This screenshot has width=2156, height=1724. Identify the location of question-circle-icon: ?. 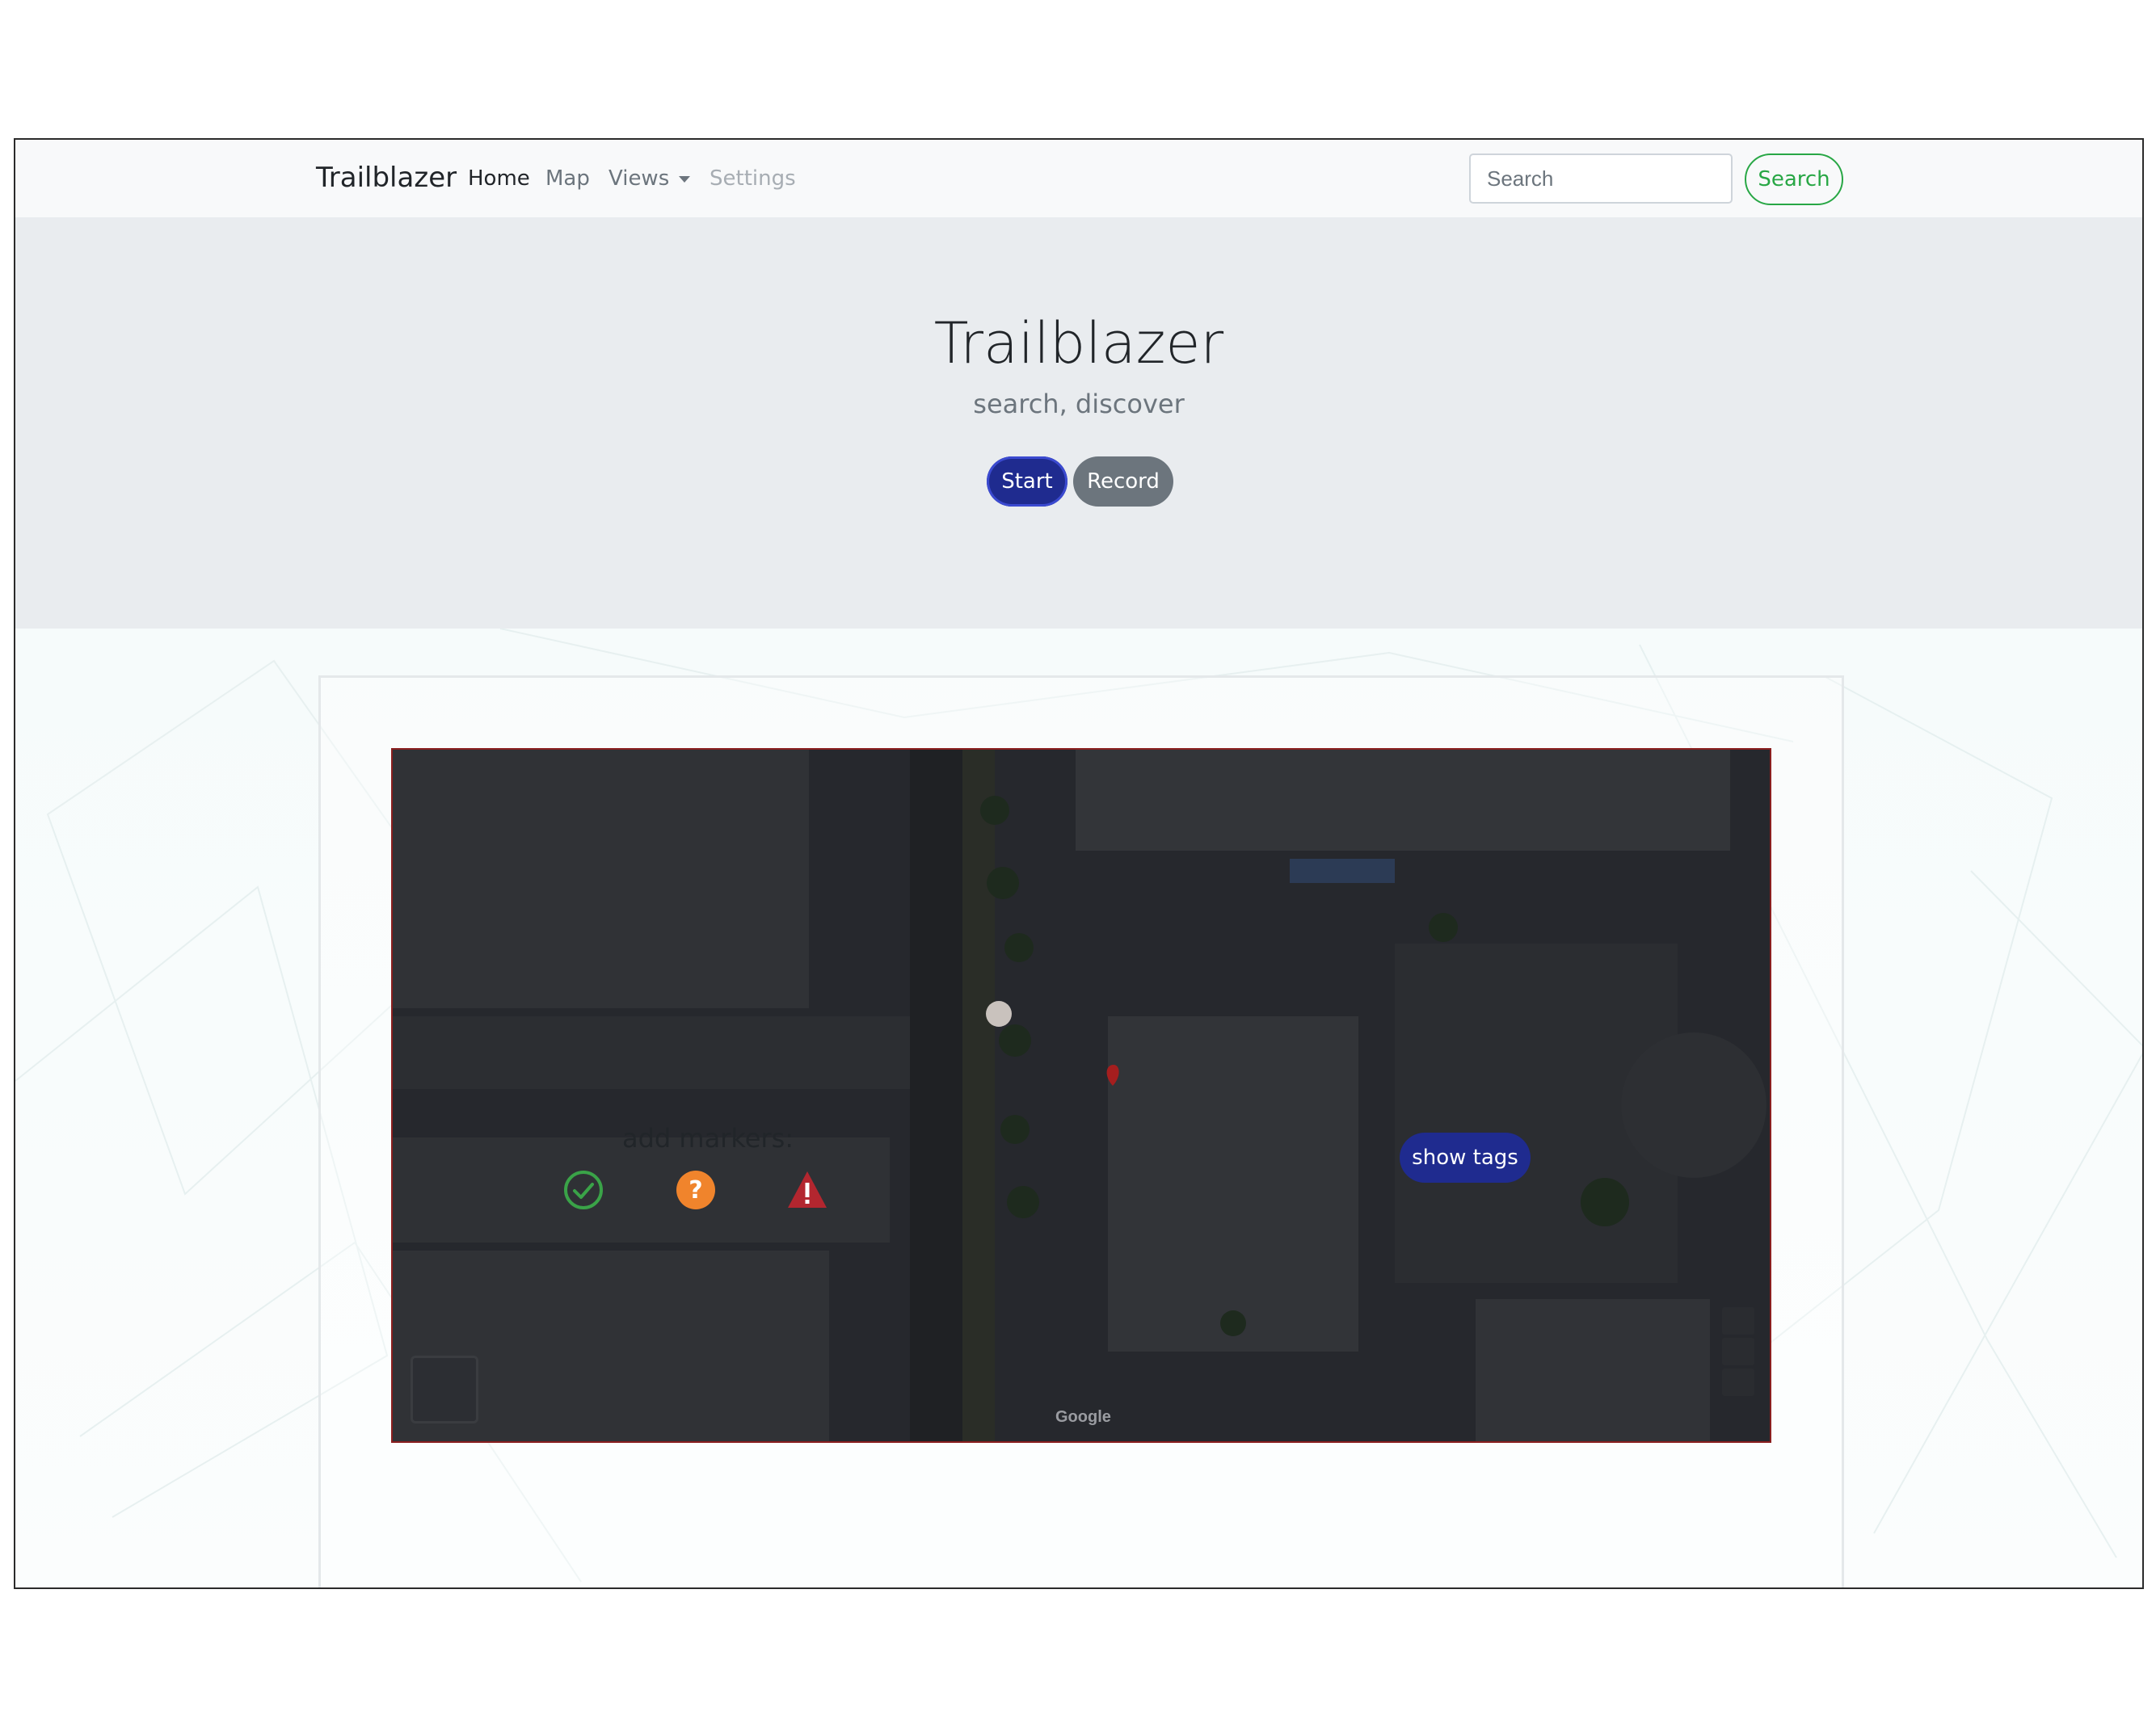
(696, 1190).